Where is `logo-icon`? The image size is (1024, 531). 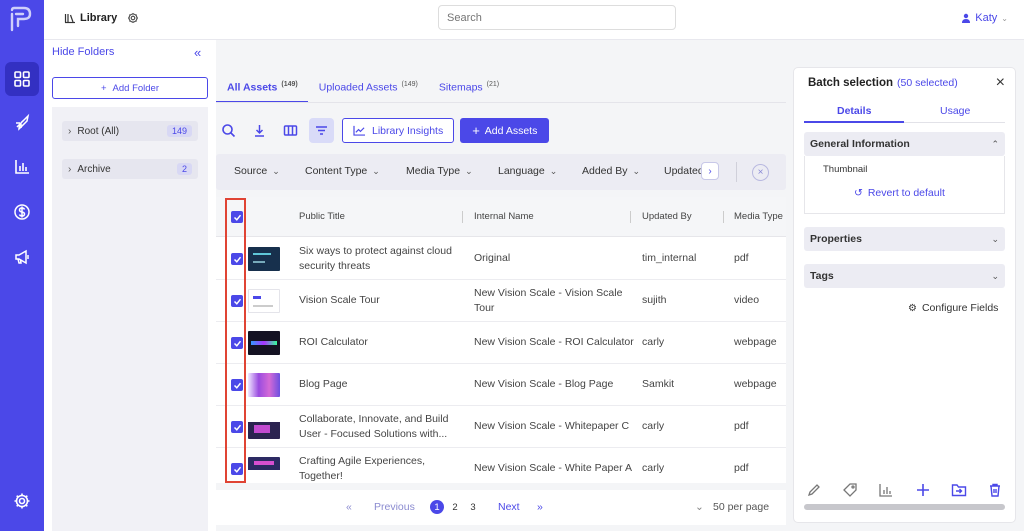 logo-icon is located at coordinates (20, 19).